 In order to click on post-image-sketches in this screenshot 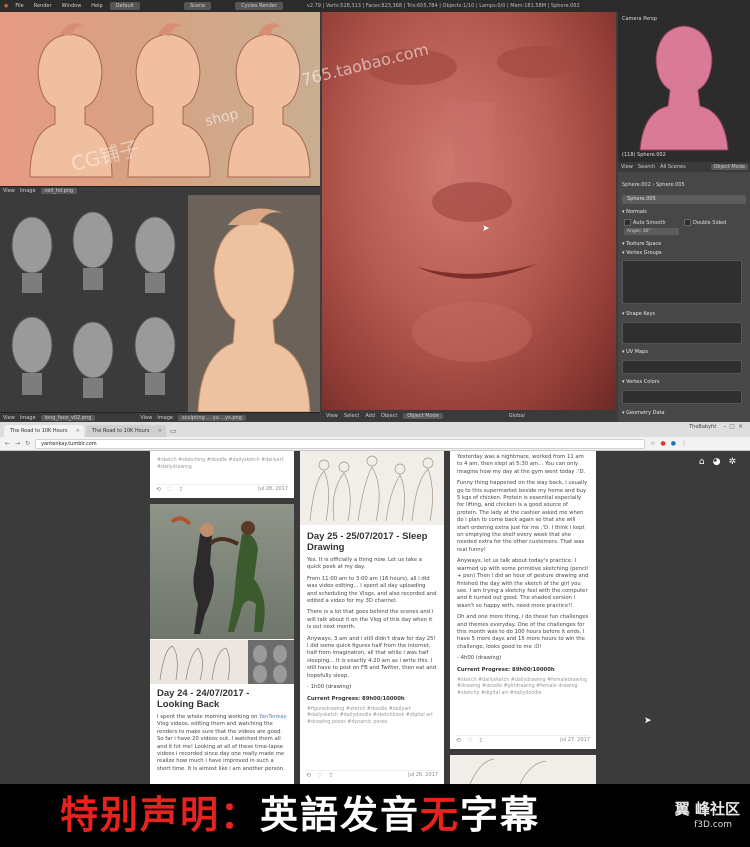, I will do `click(222, 662)`.